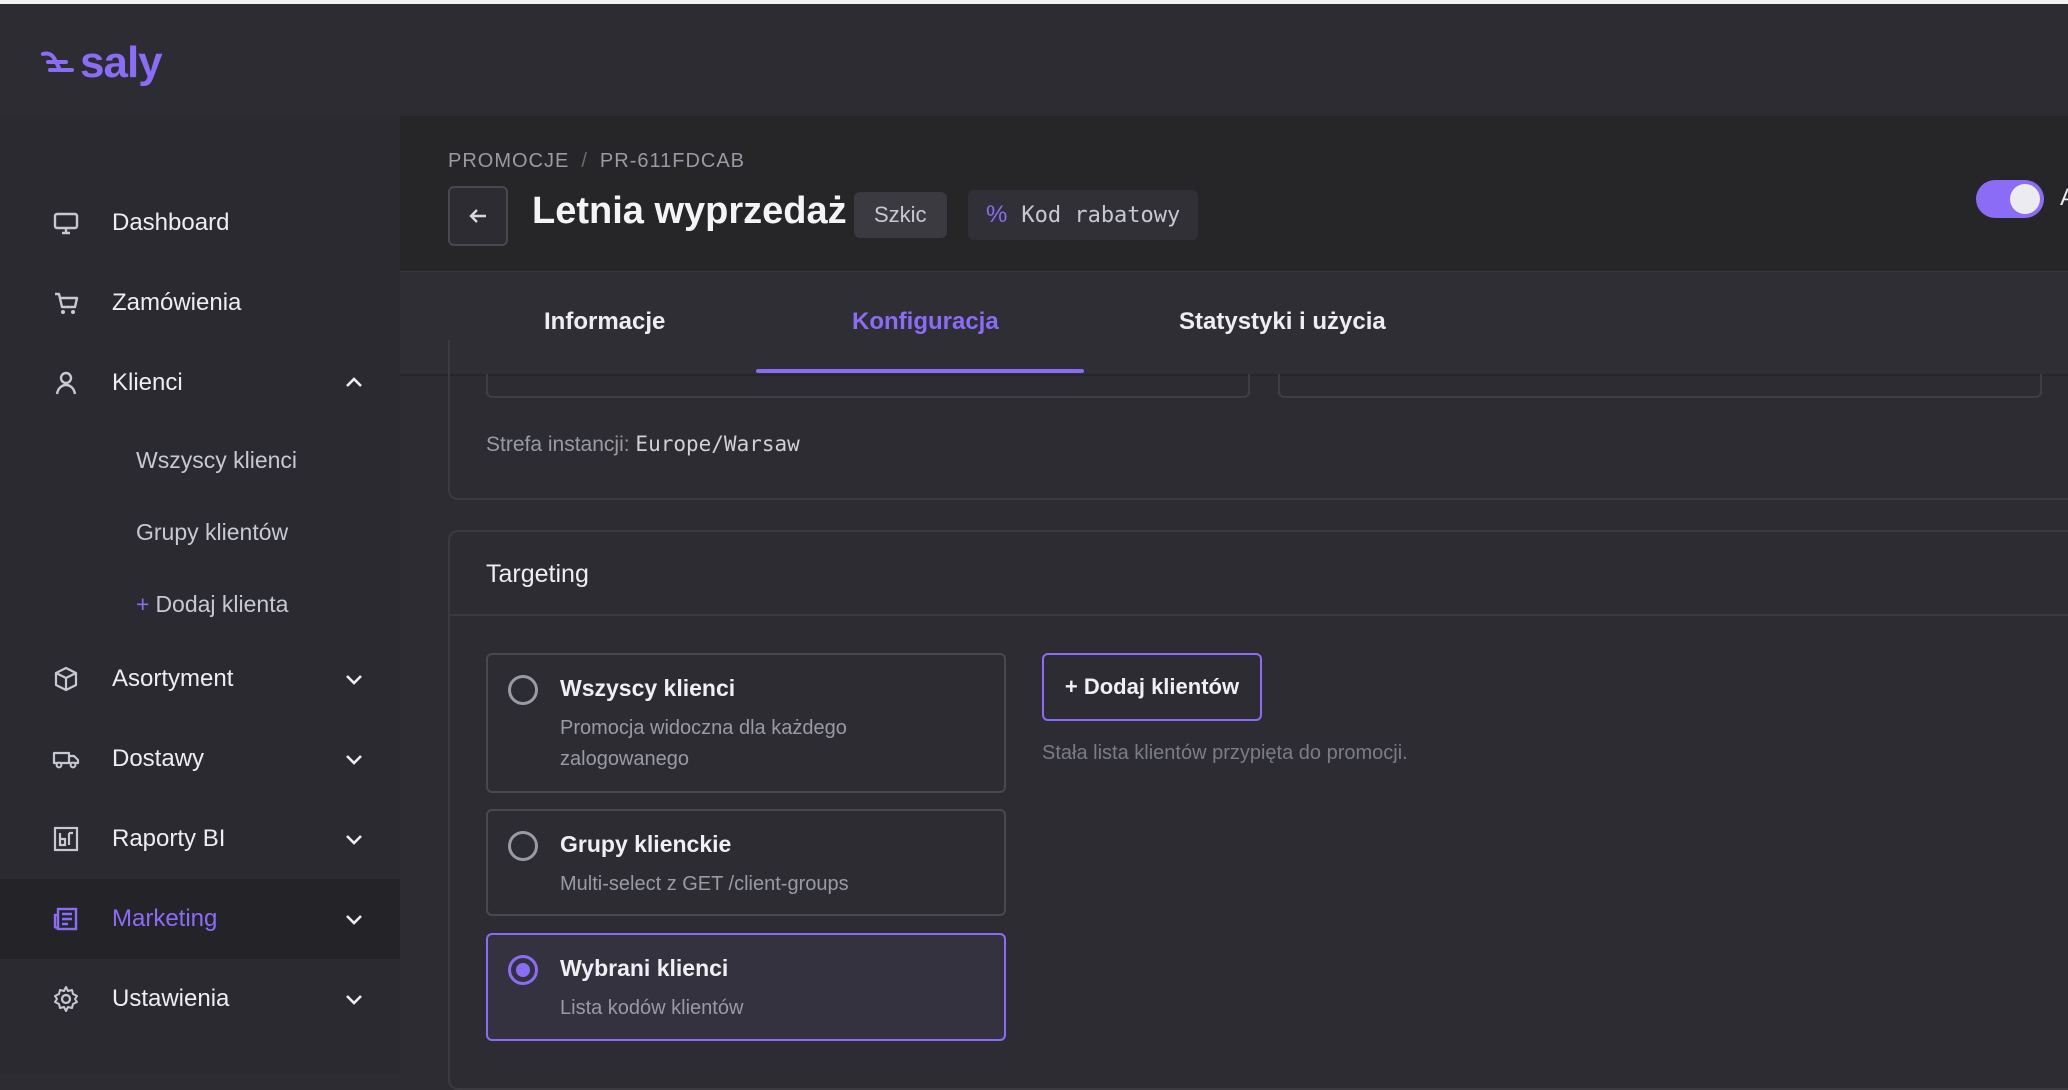 This screenshot has height=1090, width=2068. I want to click on arrow-left-icon, so click(477, 216).